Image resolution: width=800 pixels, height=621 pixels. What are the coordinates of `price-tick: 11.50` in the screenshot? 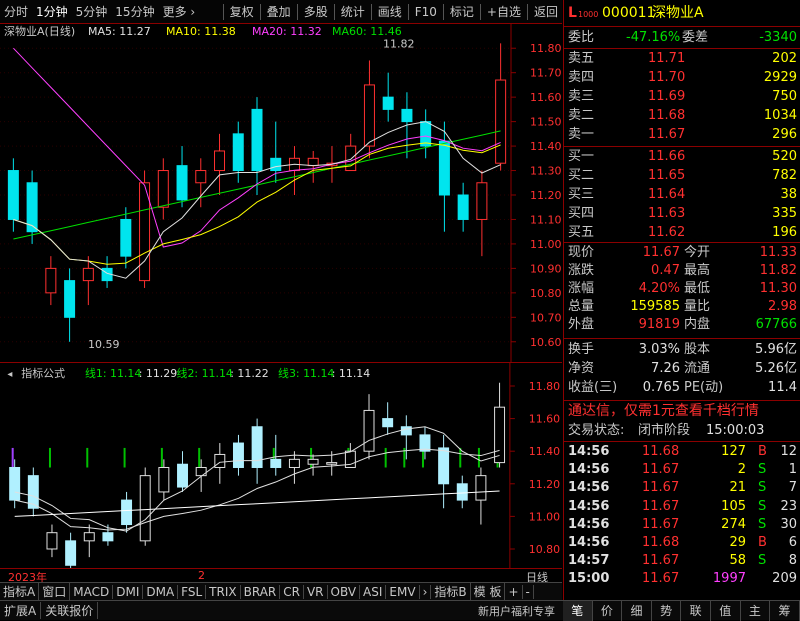 It's located at (546, 122).